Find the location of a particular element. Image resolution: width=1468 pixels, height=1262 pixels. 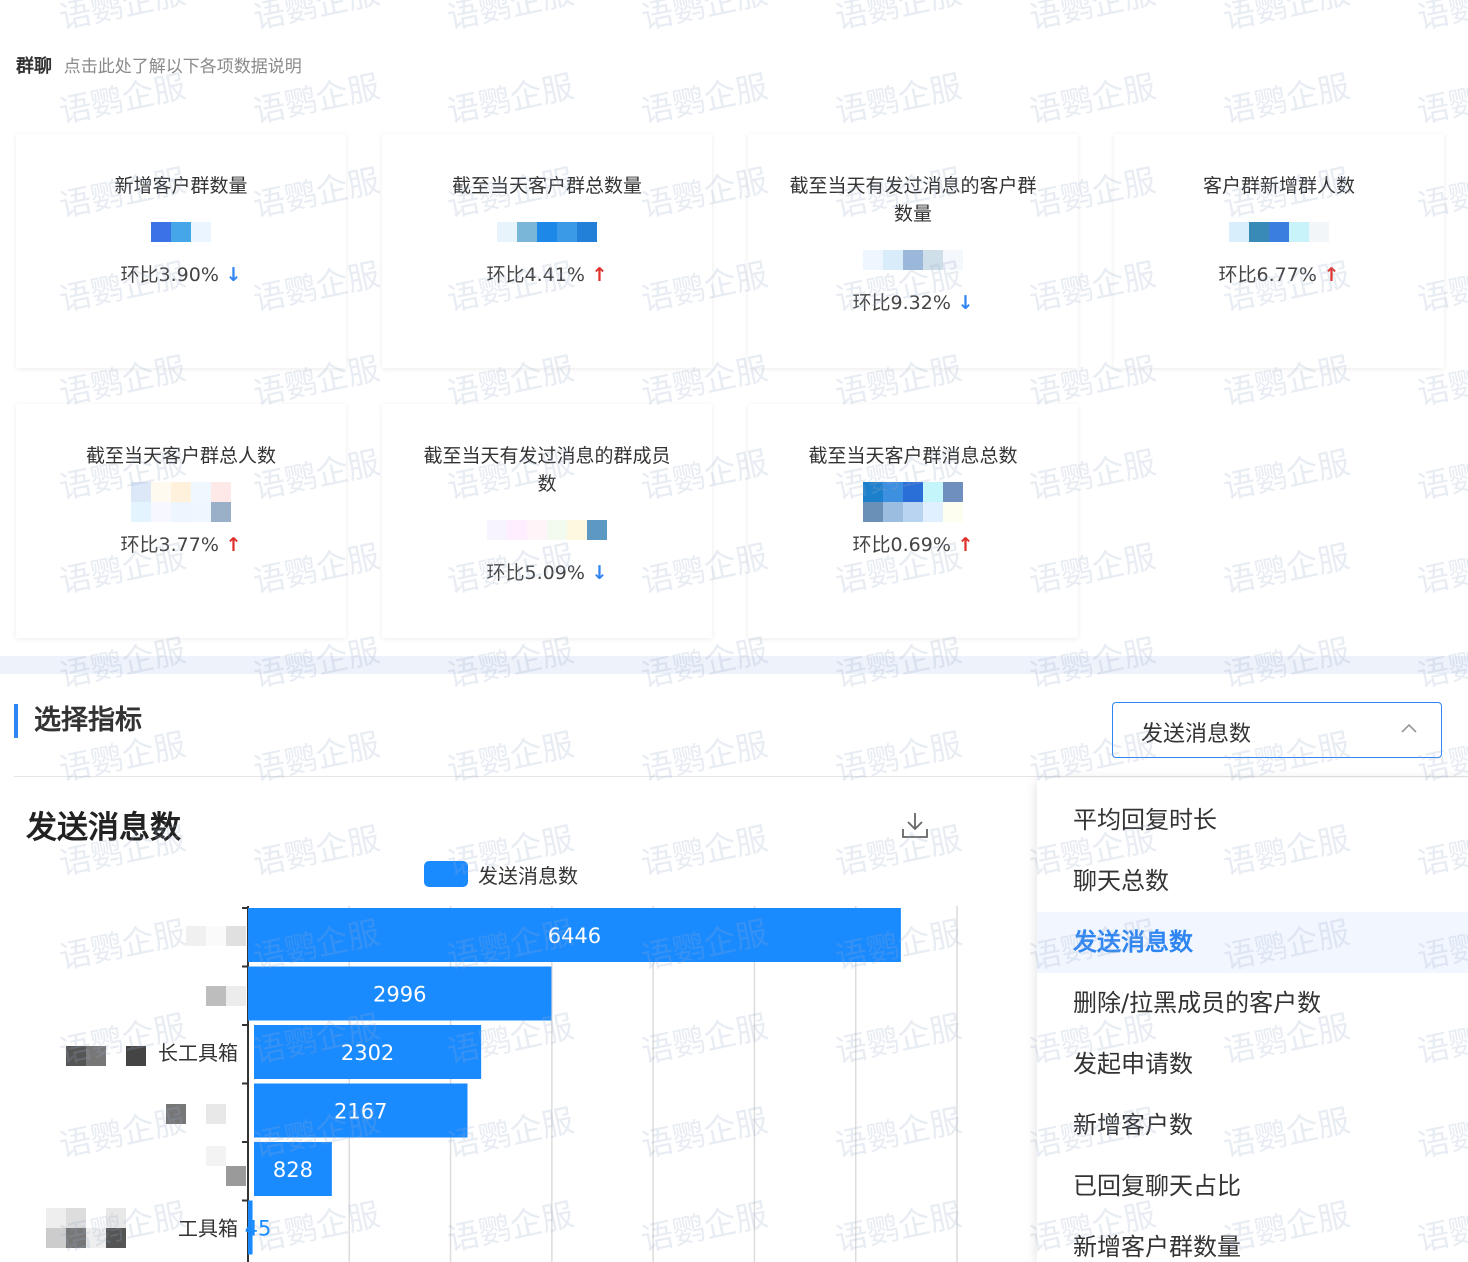

bar-value-label: 6446 is located at coordinates (574, 936).